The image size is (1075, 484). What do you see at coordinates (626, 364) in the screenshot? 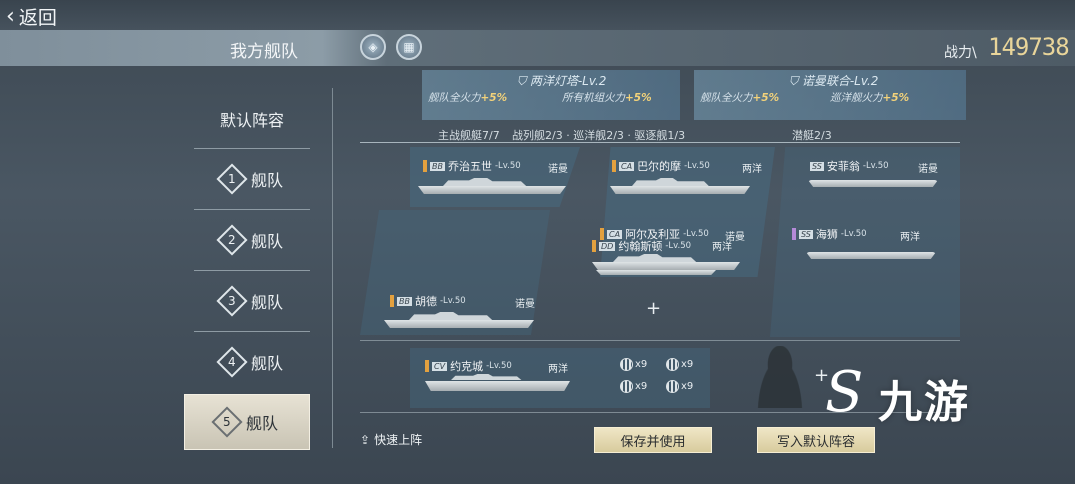
I see `fighter-icon` at bounding box center [626, 364].